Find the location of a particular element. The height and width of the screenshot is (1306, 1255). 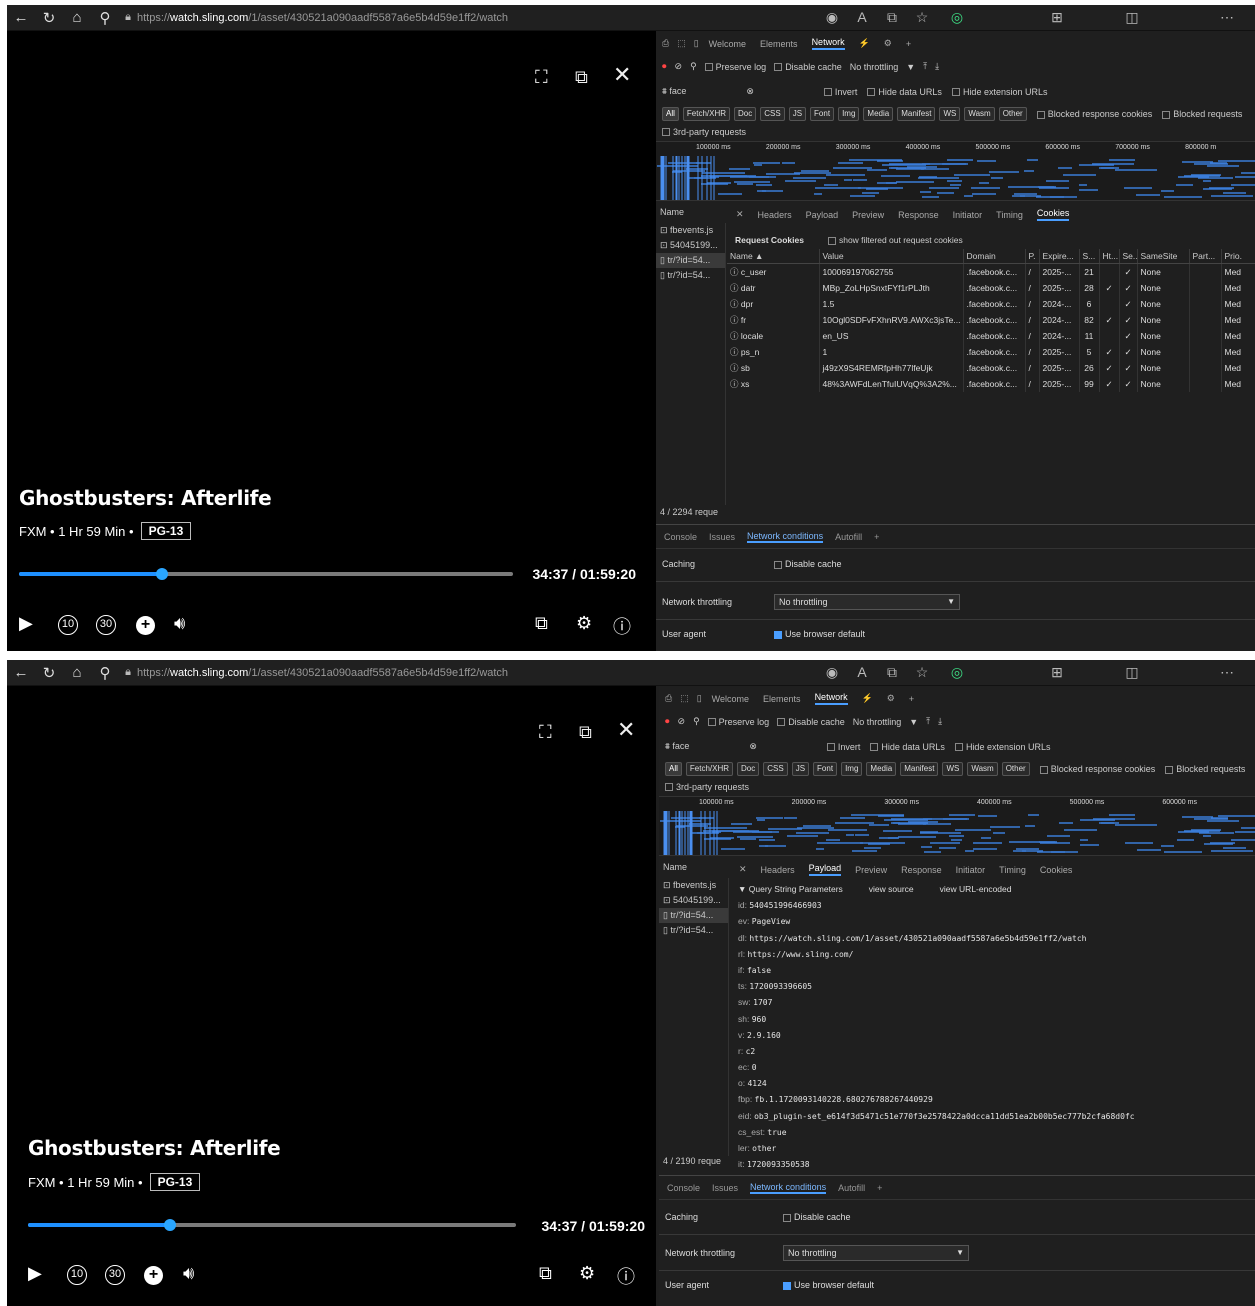

play-icon: ▶ is located at coordinates (26, 623).